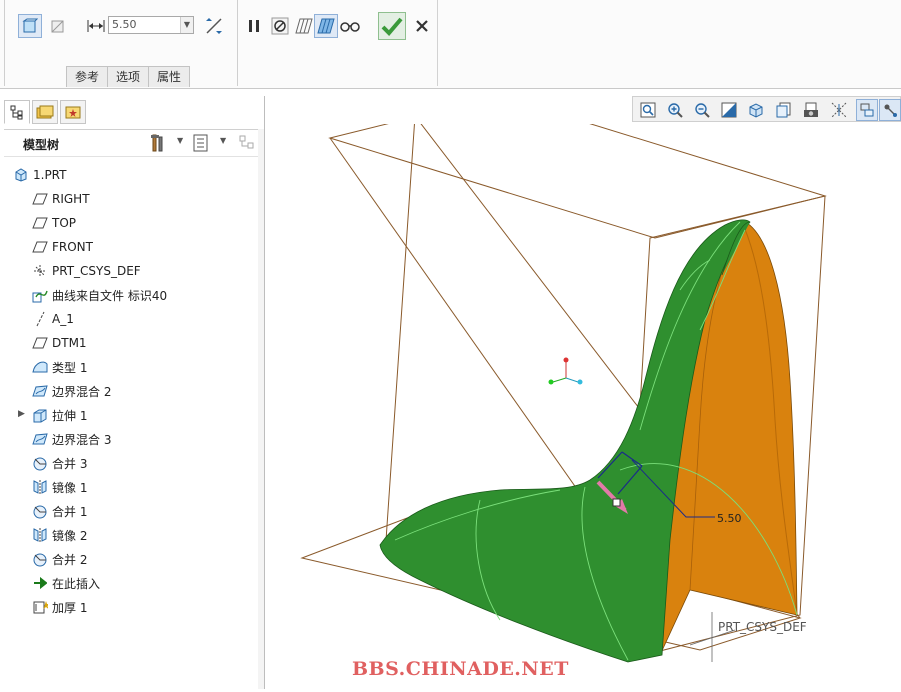 Image resolution: width=901 pixels, height=692 pixels. What do you see at coordinates (59, 511) in the screenshot?
I see `tree-item: 合并 1` at bounding box center [59, 511].